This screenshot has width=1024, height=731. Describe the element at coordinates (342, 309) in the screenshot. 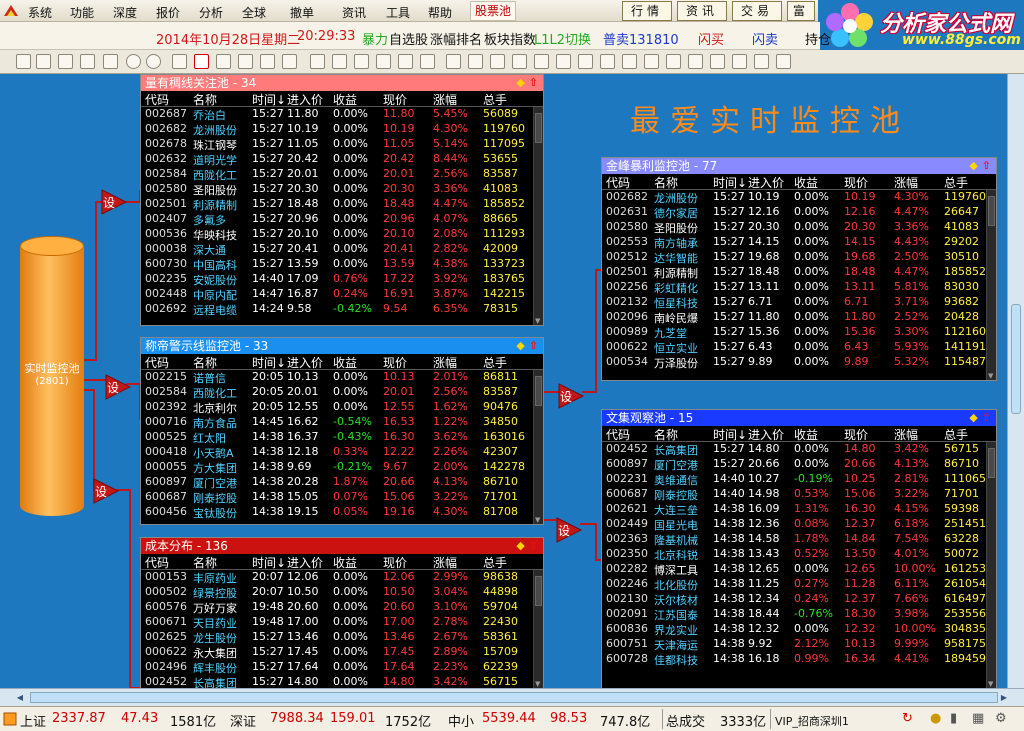

I see `table-row: 002692 远程电缆 14:24 9.58 -0.42% 9.54 6.35% 78315` at that location.